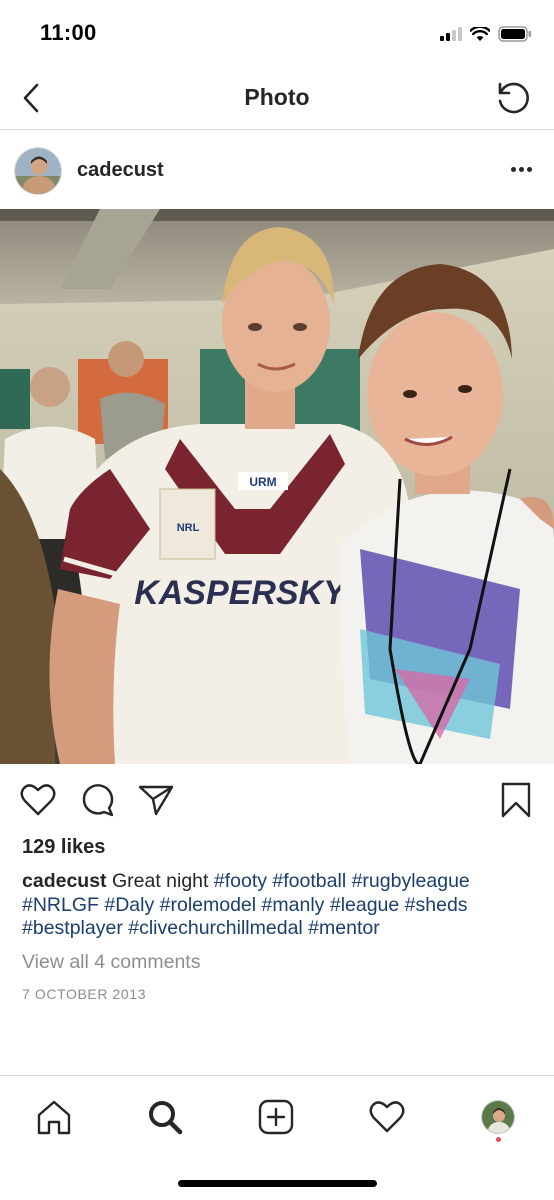 Image resolution: width=554 pixels, height=1200 pixels. Describe the element at coordinates (436, 905) in the screenshot. I see `hashtag: #sheds` at that location.